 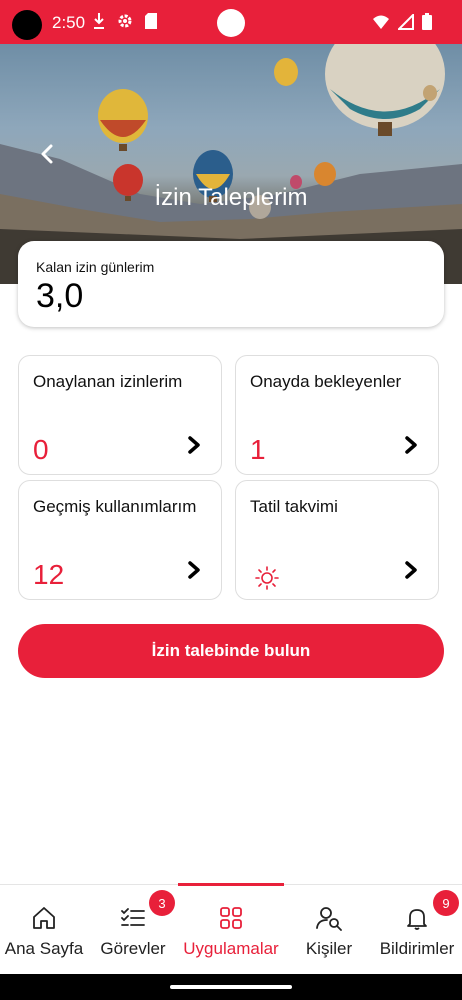 I want to click on nav-item-apps: Uygulamalar, so click(x=231, y=930).